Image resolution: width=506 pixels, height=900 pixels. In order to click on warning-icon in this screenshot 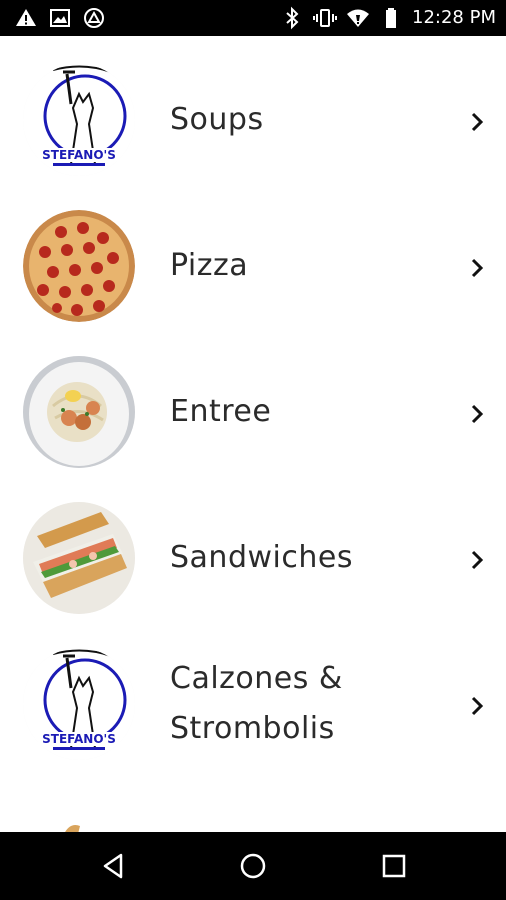, I will do `click(26, 17)`.